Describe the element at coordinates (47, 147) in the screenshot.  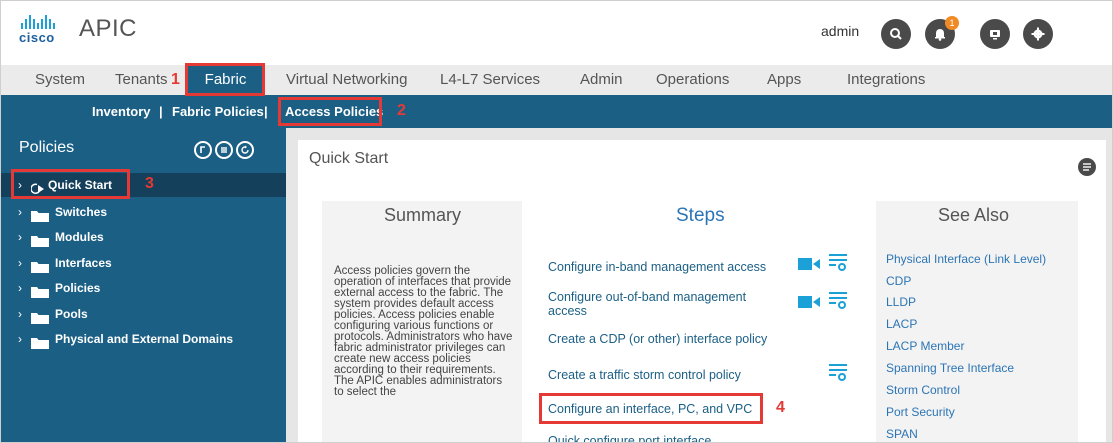
I see `sidebar-title: Policies` at that location.